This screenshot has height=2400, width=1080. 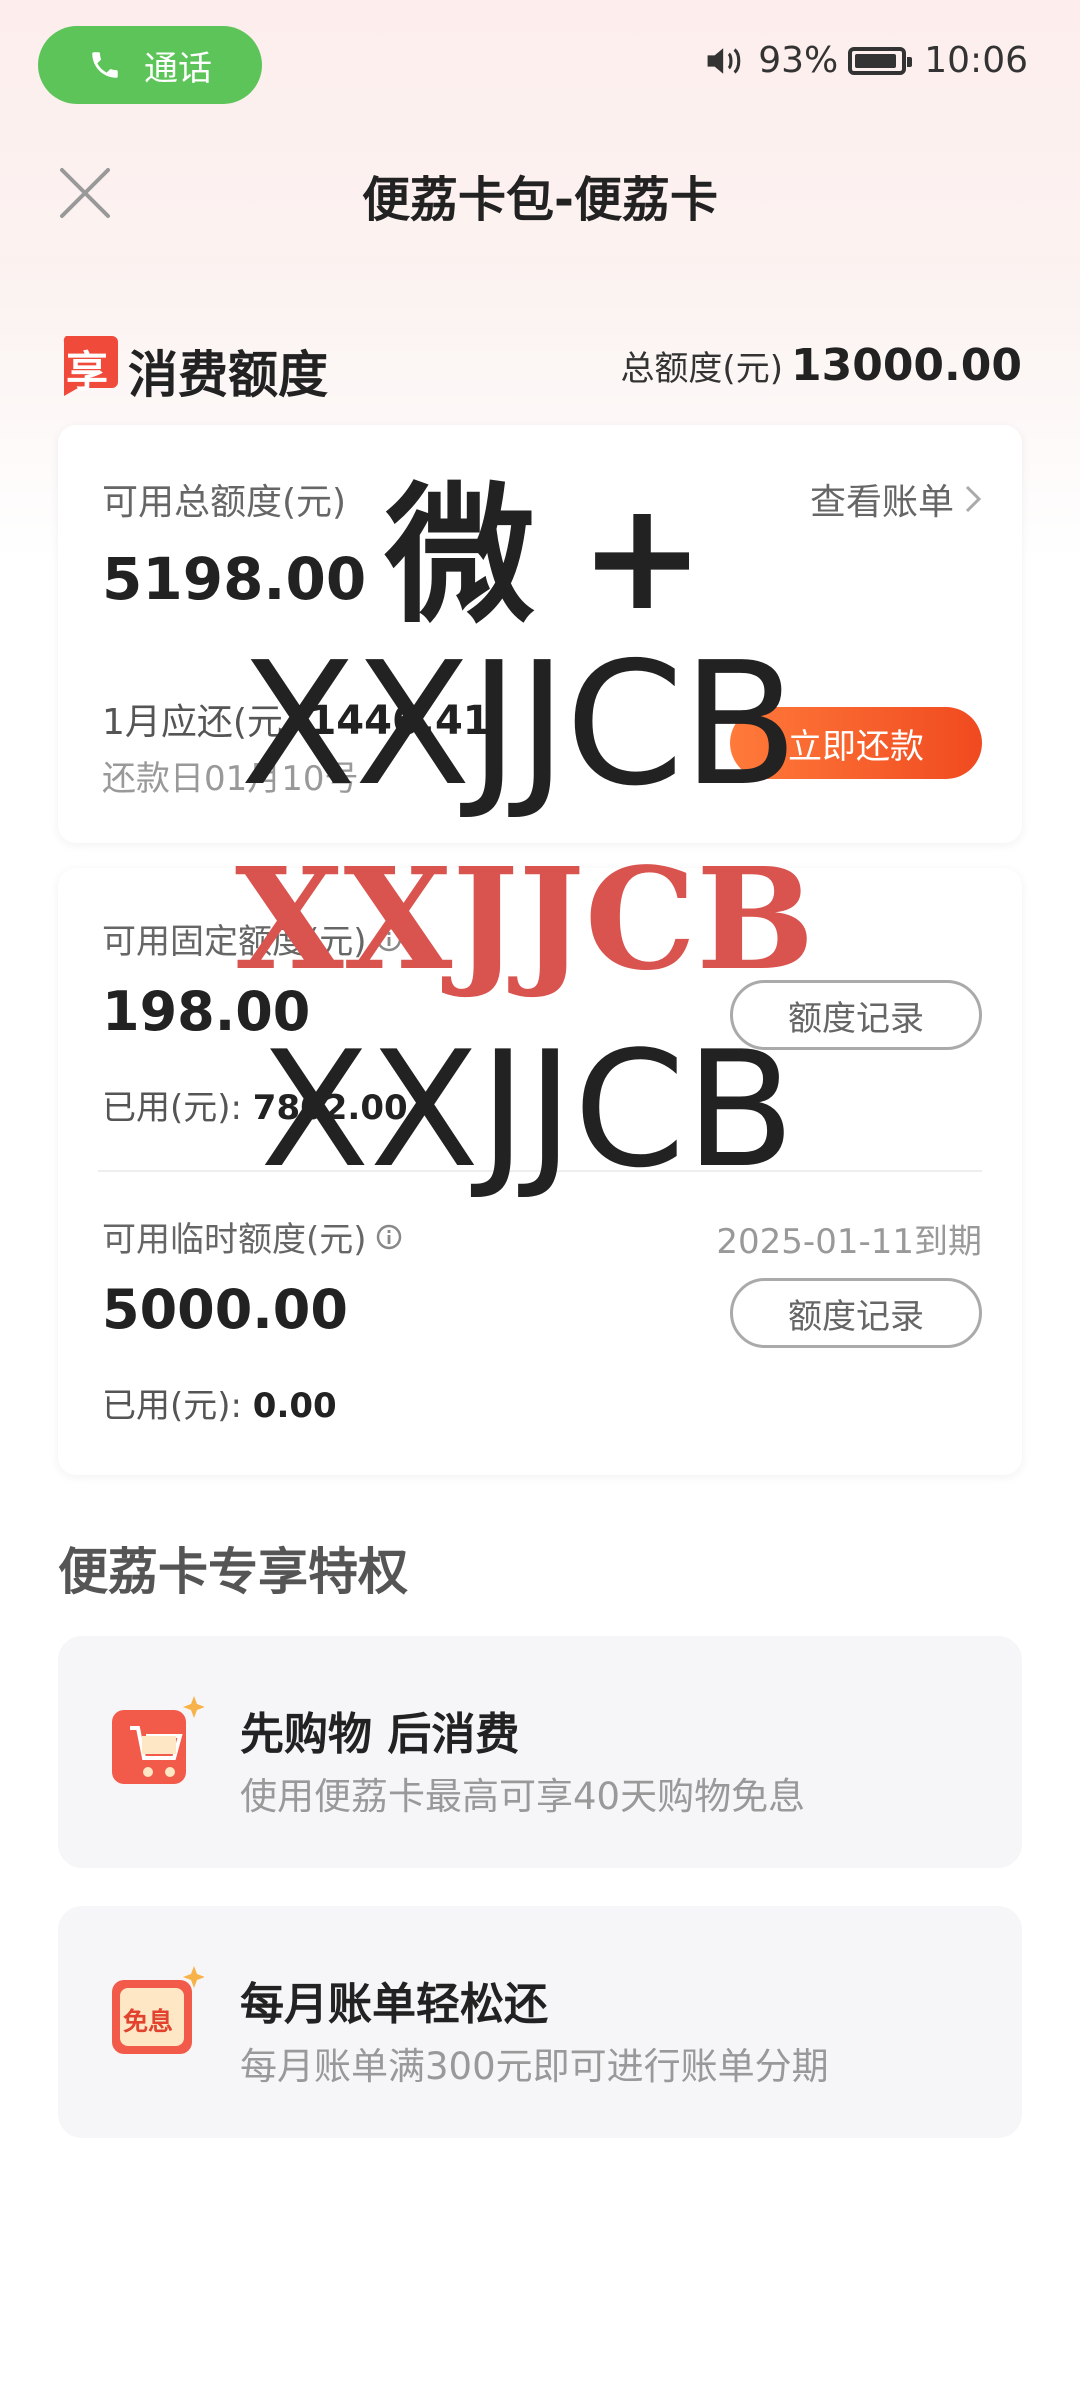 What do you see at coordinates (976, 60) in the screenshot?
I see `clock: 10:06` at bounding box center [976, 60].